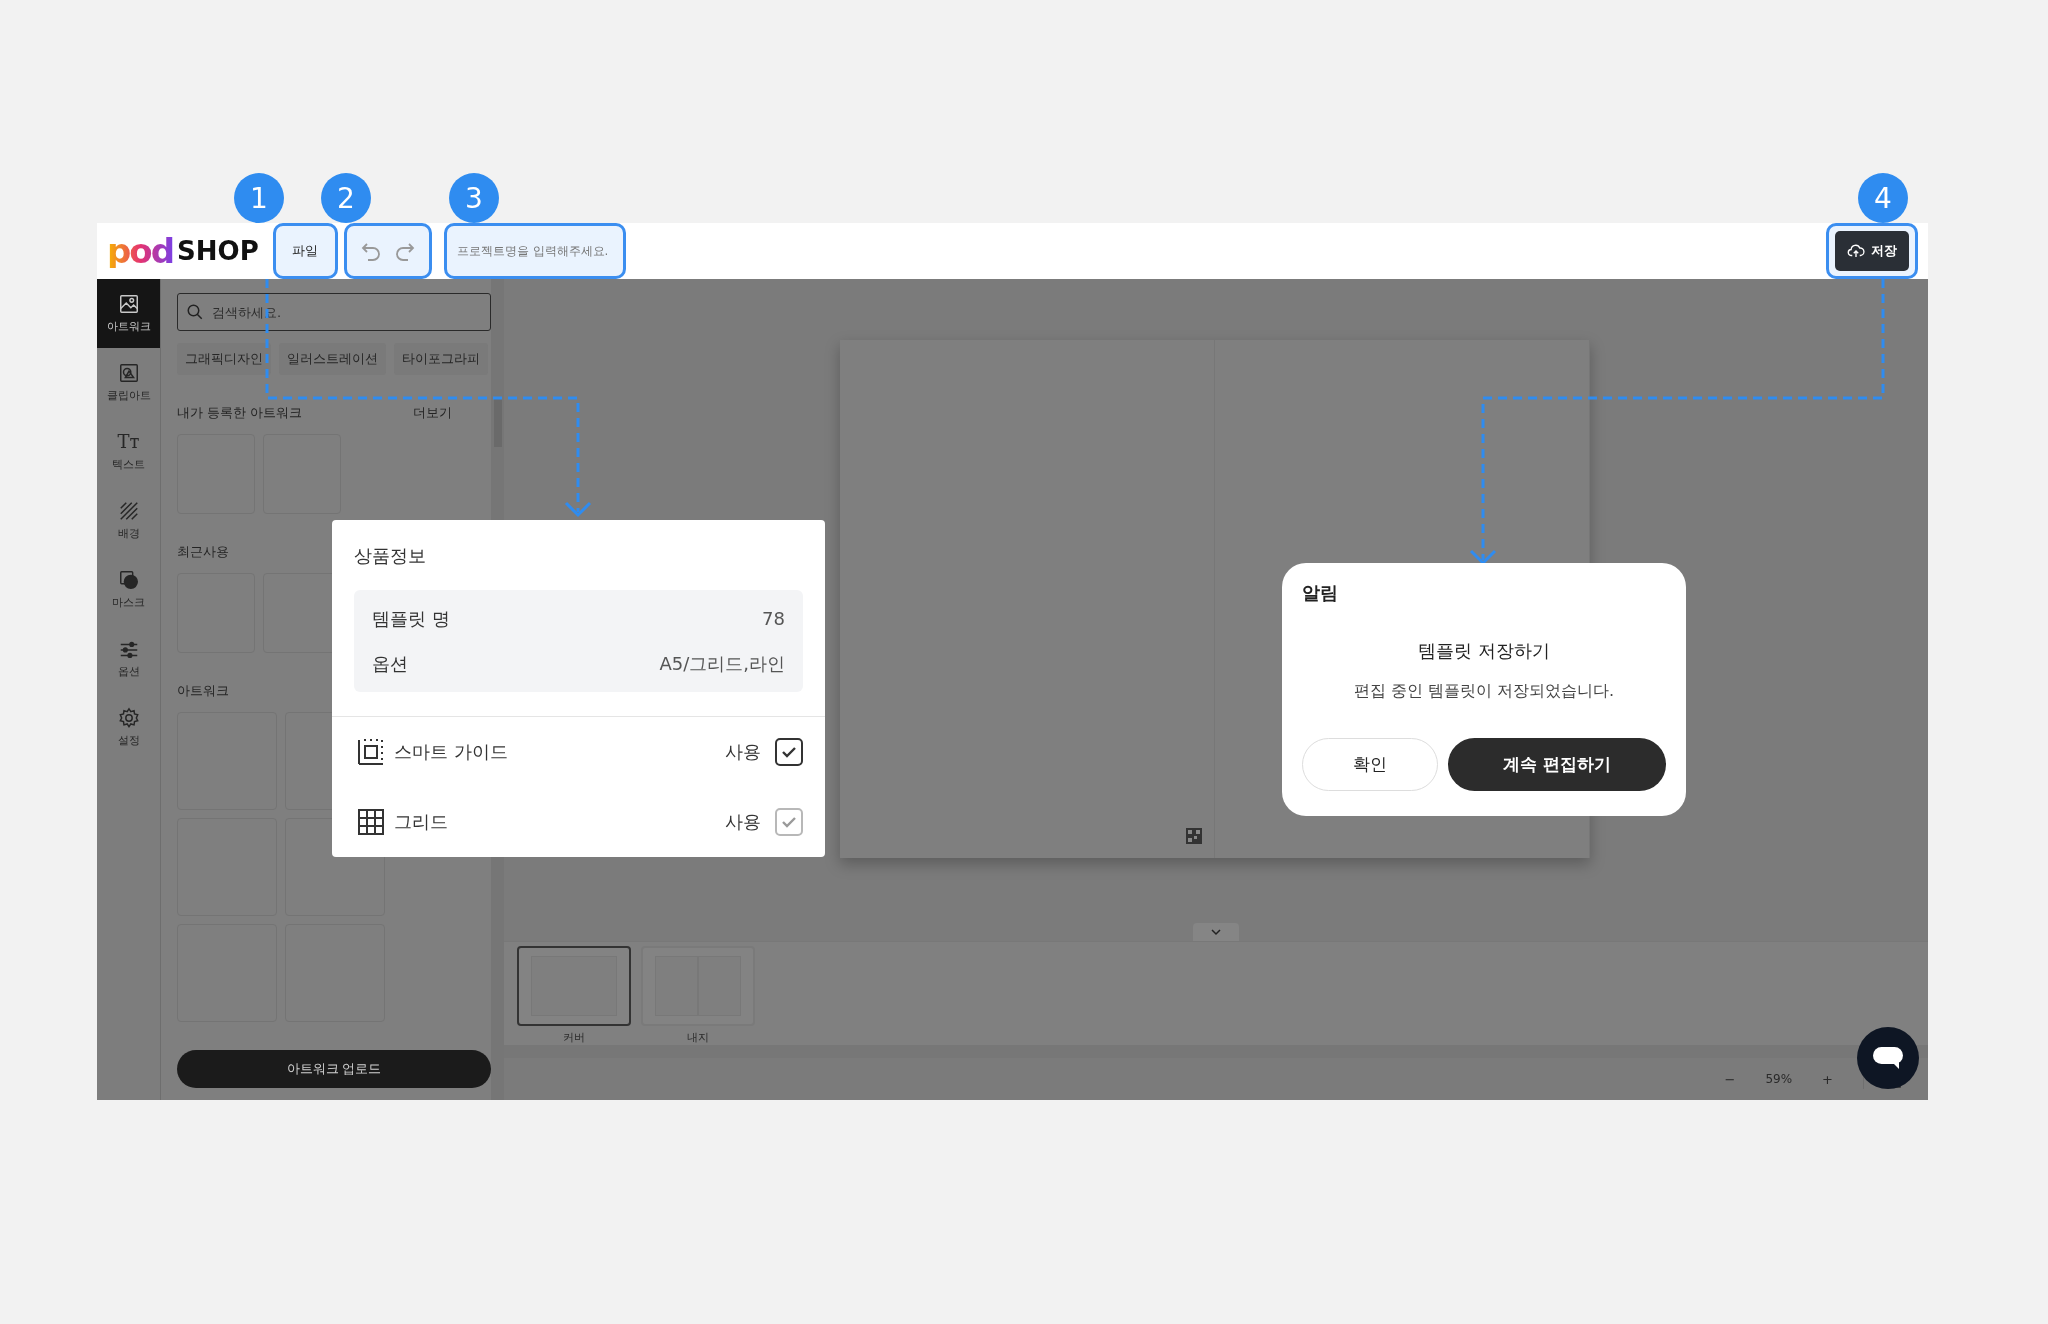  I want to click on step-badge: 3, so click(474, 198).